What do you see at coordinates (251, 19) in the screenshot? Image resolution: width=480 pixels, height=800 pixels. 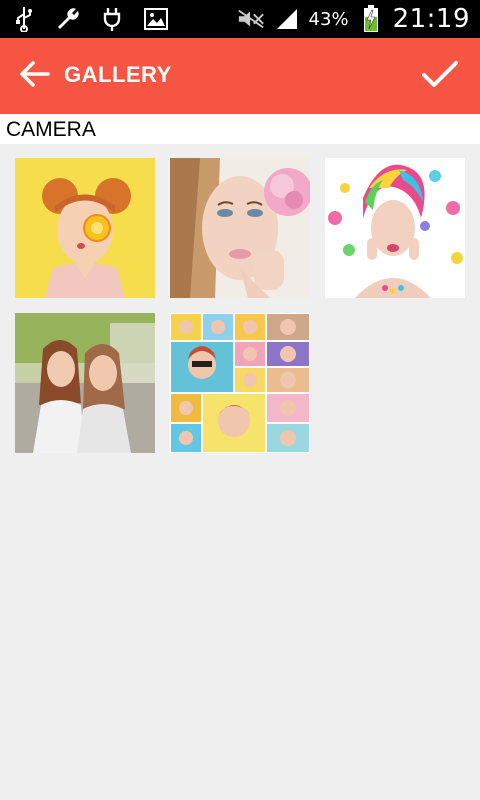 I see `mute-icon` at bounding box center [251, 19].